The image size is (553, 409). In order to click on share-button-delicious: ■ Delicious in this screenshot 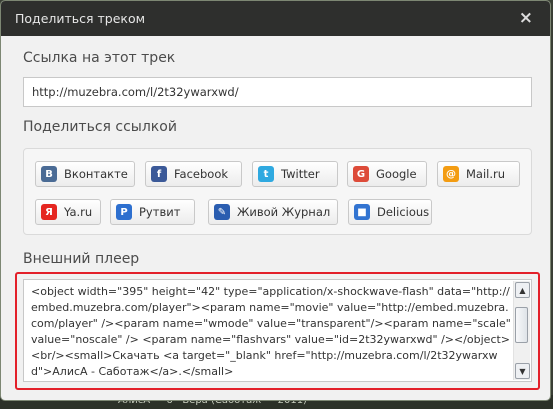, I will do `click(390, 212)`.